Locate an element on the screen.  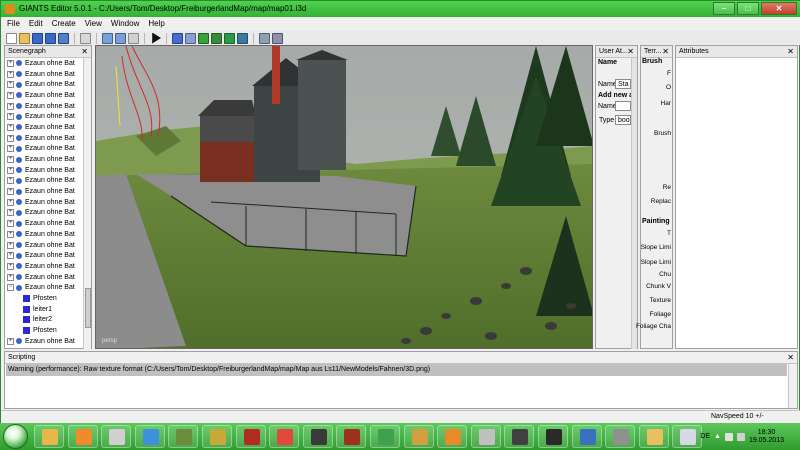
menu-view: View is located at coordinates (93, 24).